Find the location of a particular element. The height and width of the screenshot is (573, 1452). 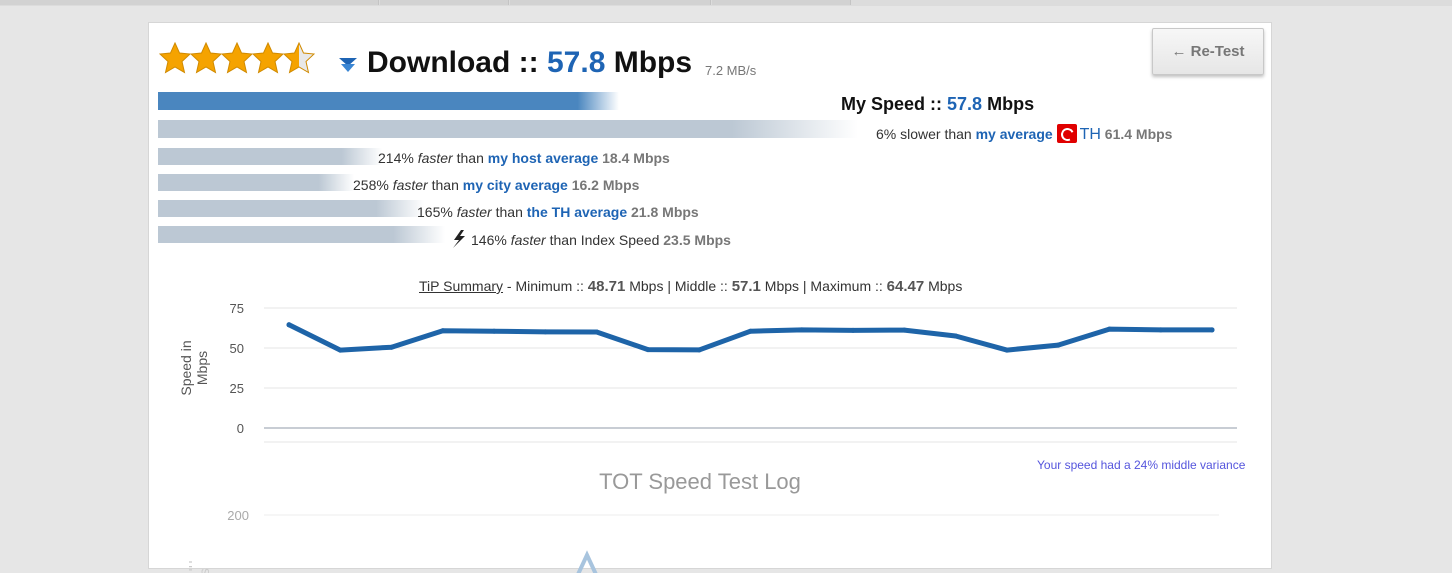

host-average-value: 18.4 Mbps is located at coordinates (636, 158).